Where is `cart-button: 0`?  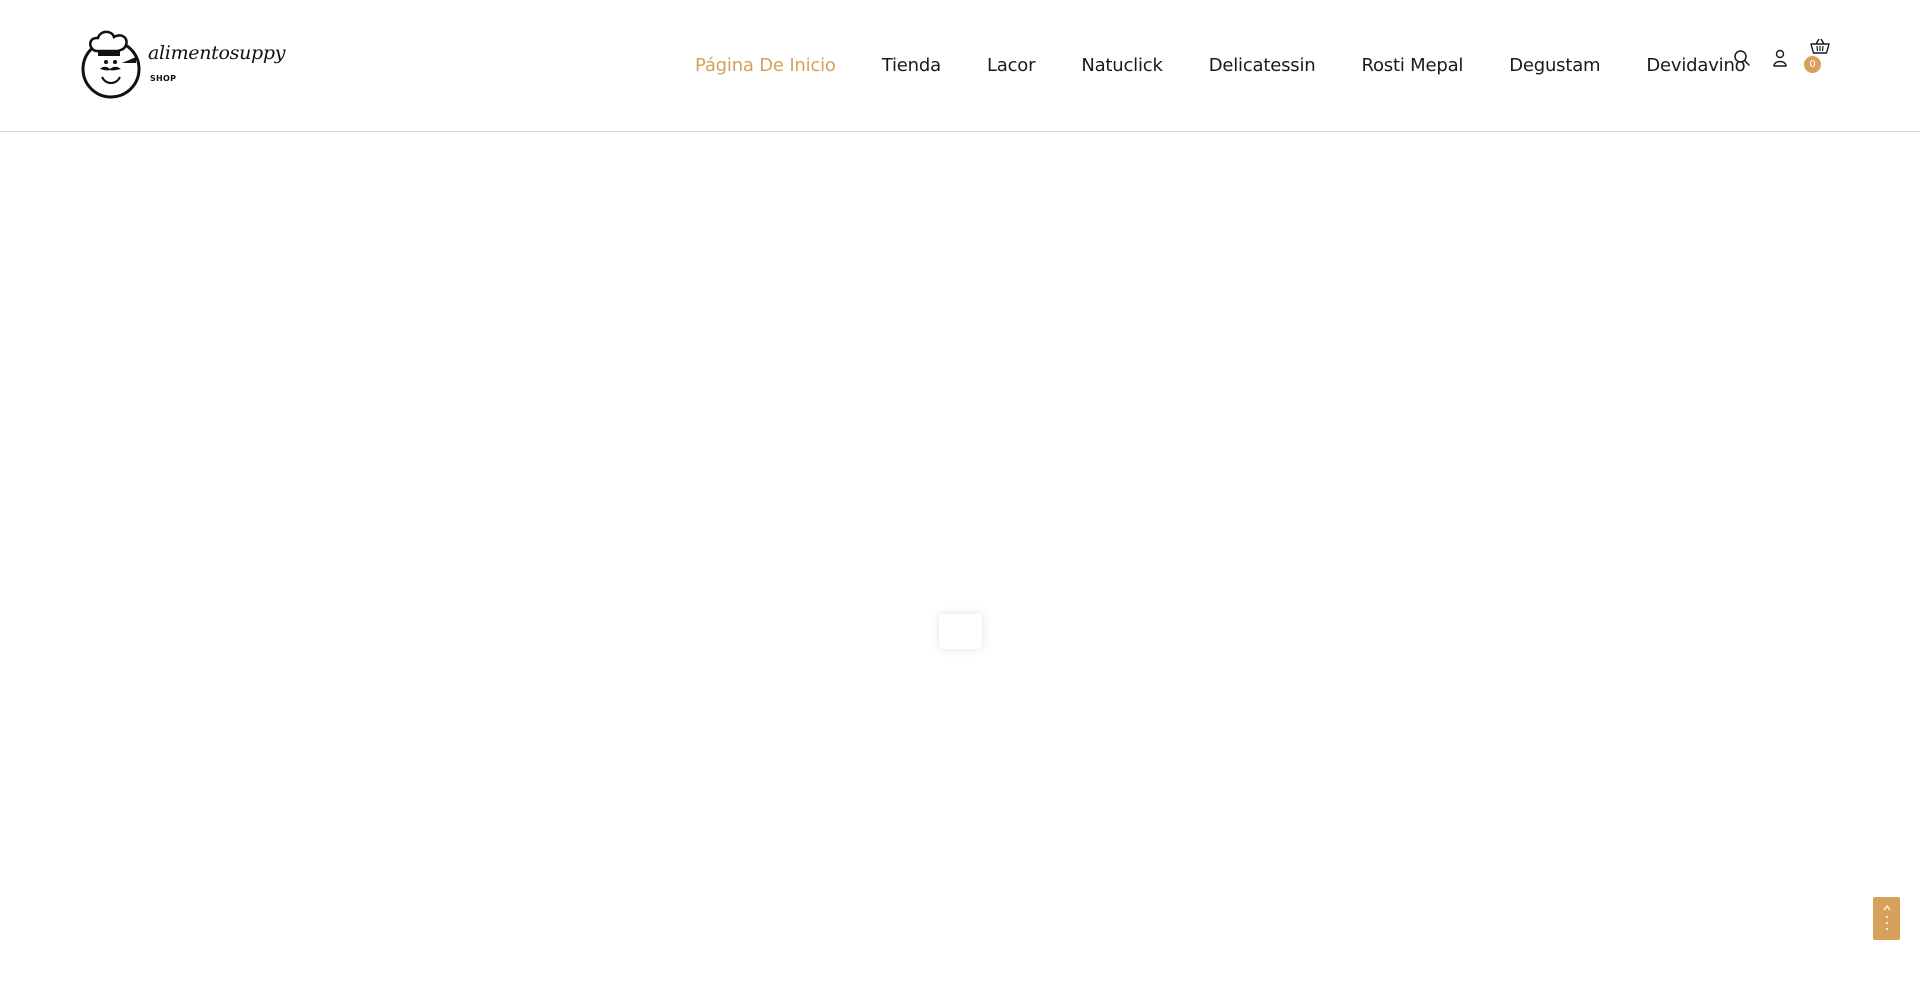
cart-button: 0 is located at coordinates (1817, 54).